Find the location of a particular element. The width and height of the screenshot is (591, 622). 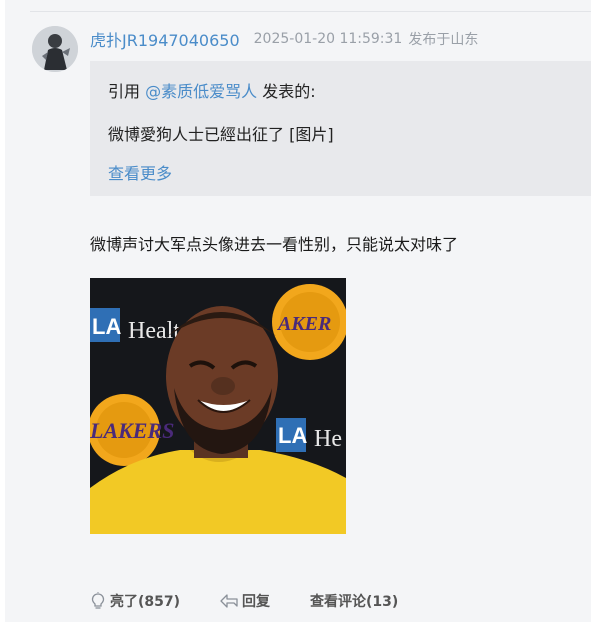

view-comments-button: 查看评论(13) is located at coordinates (354, 601).